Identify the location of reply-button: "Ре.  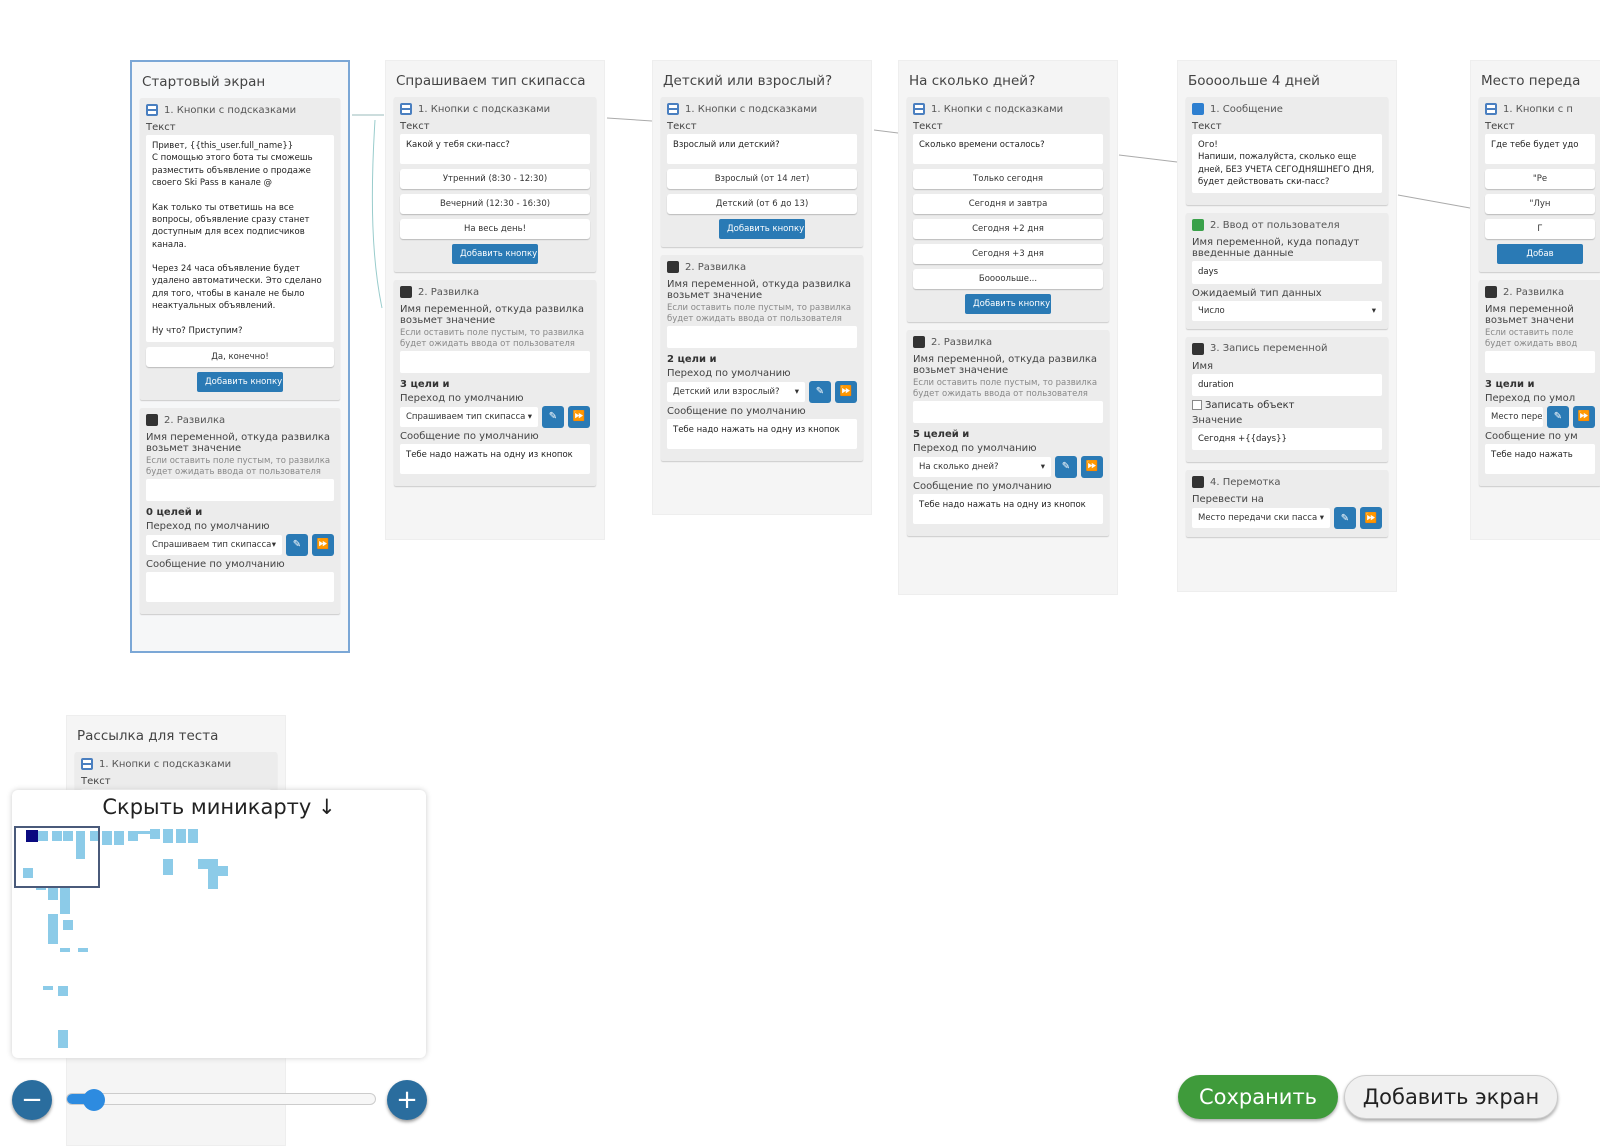
(1540, 179).